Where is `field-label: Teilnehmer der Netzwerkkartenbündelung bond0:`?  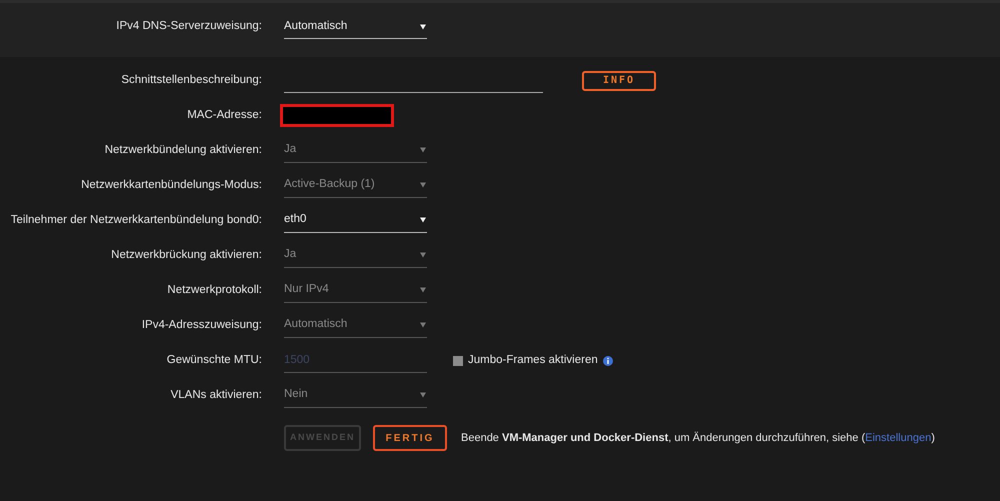
field-label: Teilnehmer der Netzwerkkartenbündelung bond0: is located at coordinates (136, 220).